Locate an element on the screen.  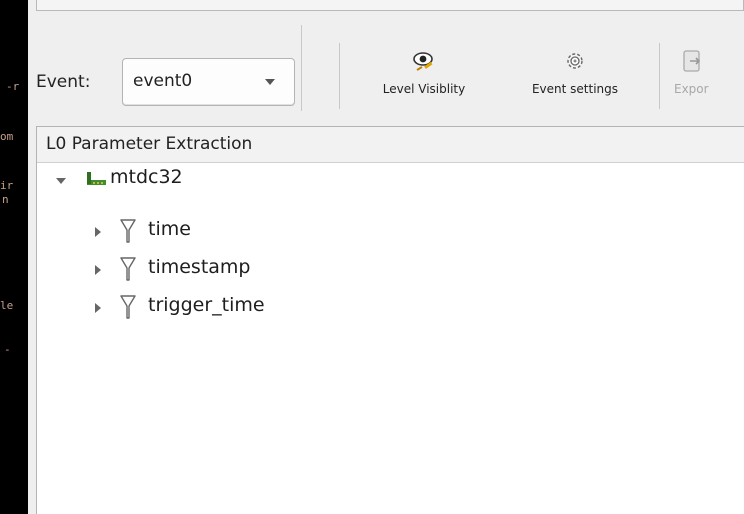
tree-row-time: time is located at coordinates (390, 232).